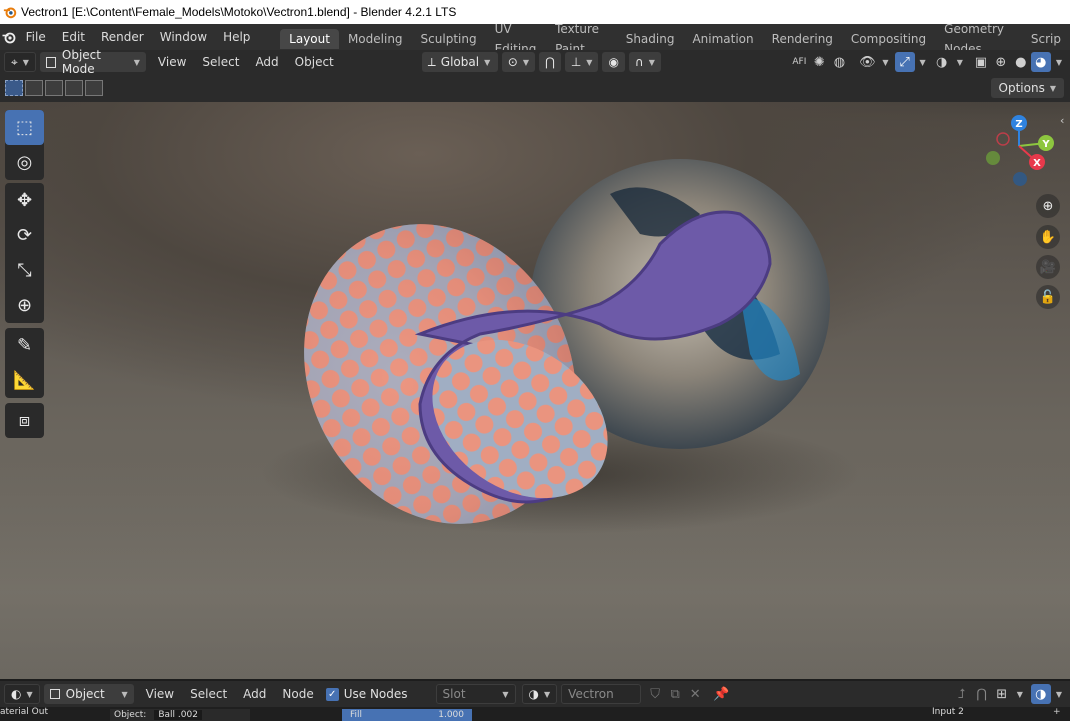 This screenshot has width=1070, height=721. I want to click on mode-dropdown: Object Mode ▼, so click(92, 62).